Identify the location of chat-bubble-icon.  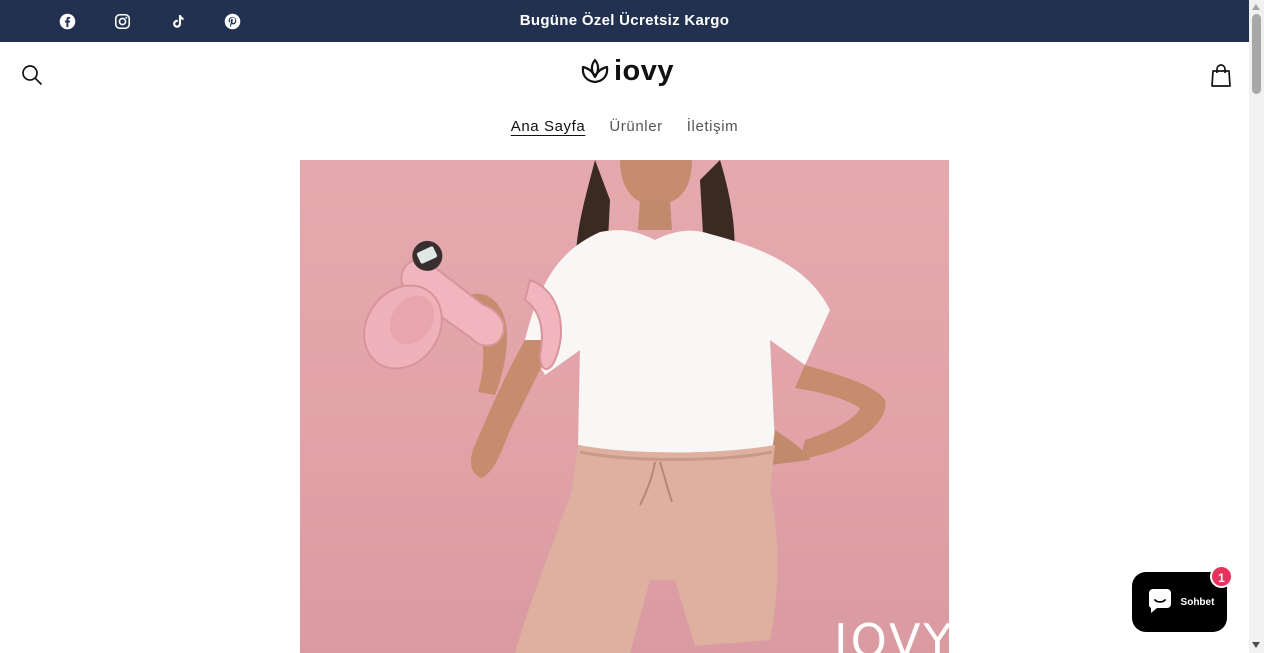
(1159, 601).